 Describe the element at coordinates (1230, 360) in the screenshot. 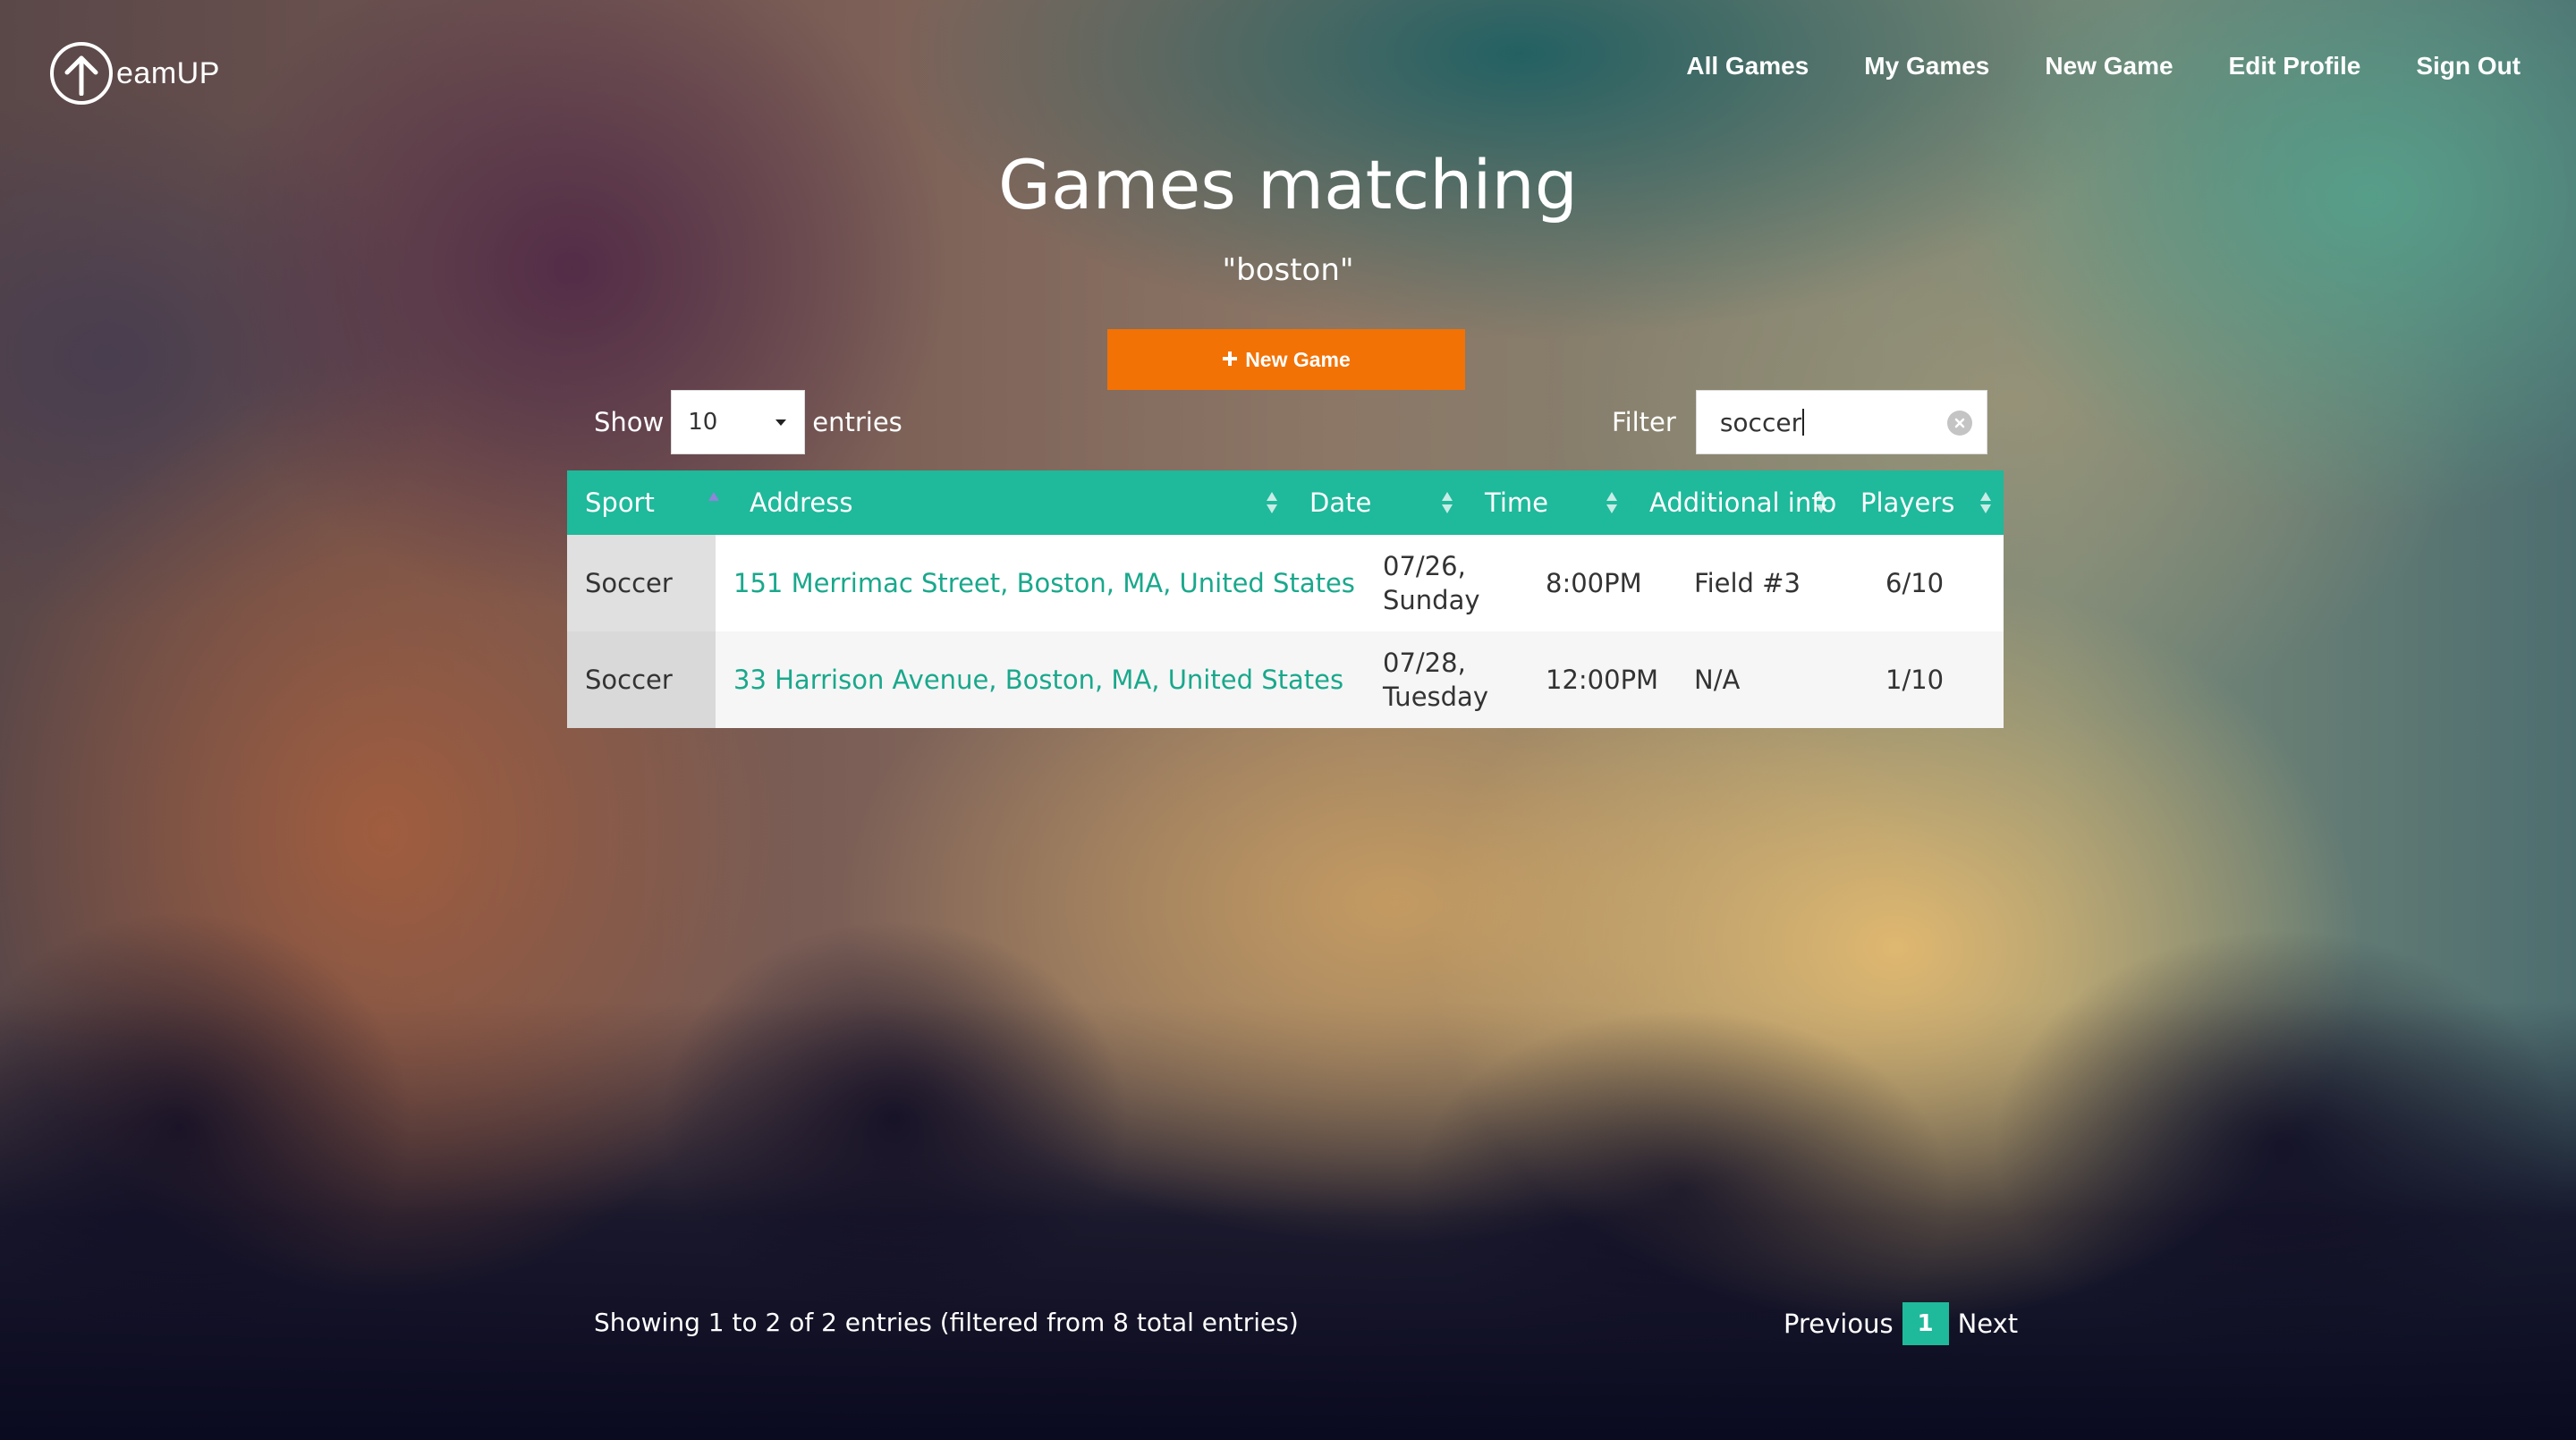

I see `plus-icon` at that location.